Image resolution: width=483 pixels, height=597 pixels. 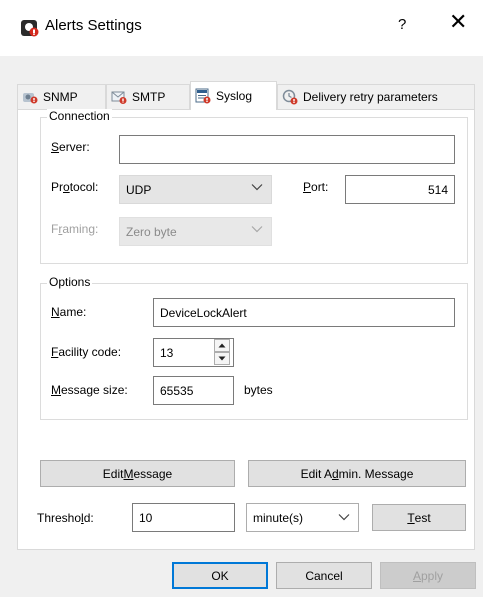 What do you see at coordinates (65, 518) in the screenshot?
I see `threshold-label: Threshold:` at bounding box center [65, 518].